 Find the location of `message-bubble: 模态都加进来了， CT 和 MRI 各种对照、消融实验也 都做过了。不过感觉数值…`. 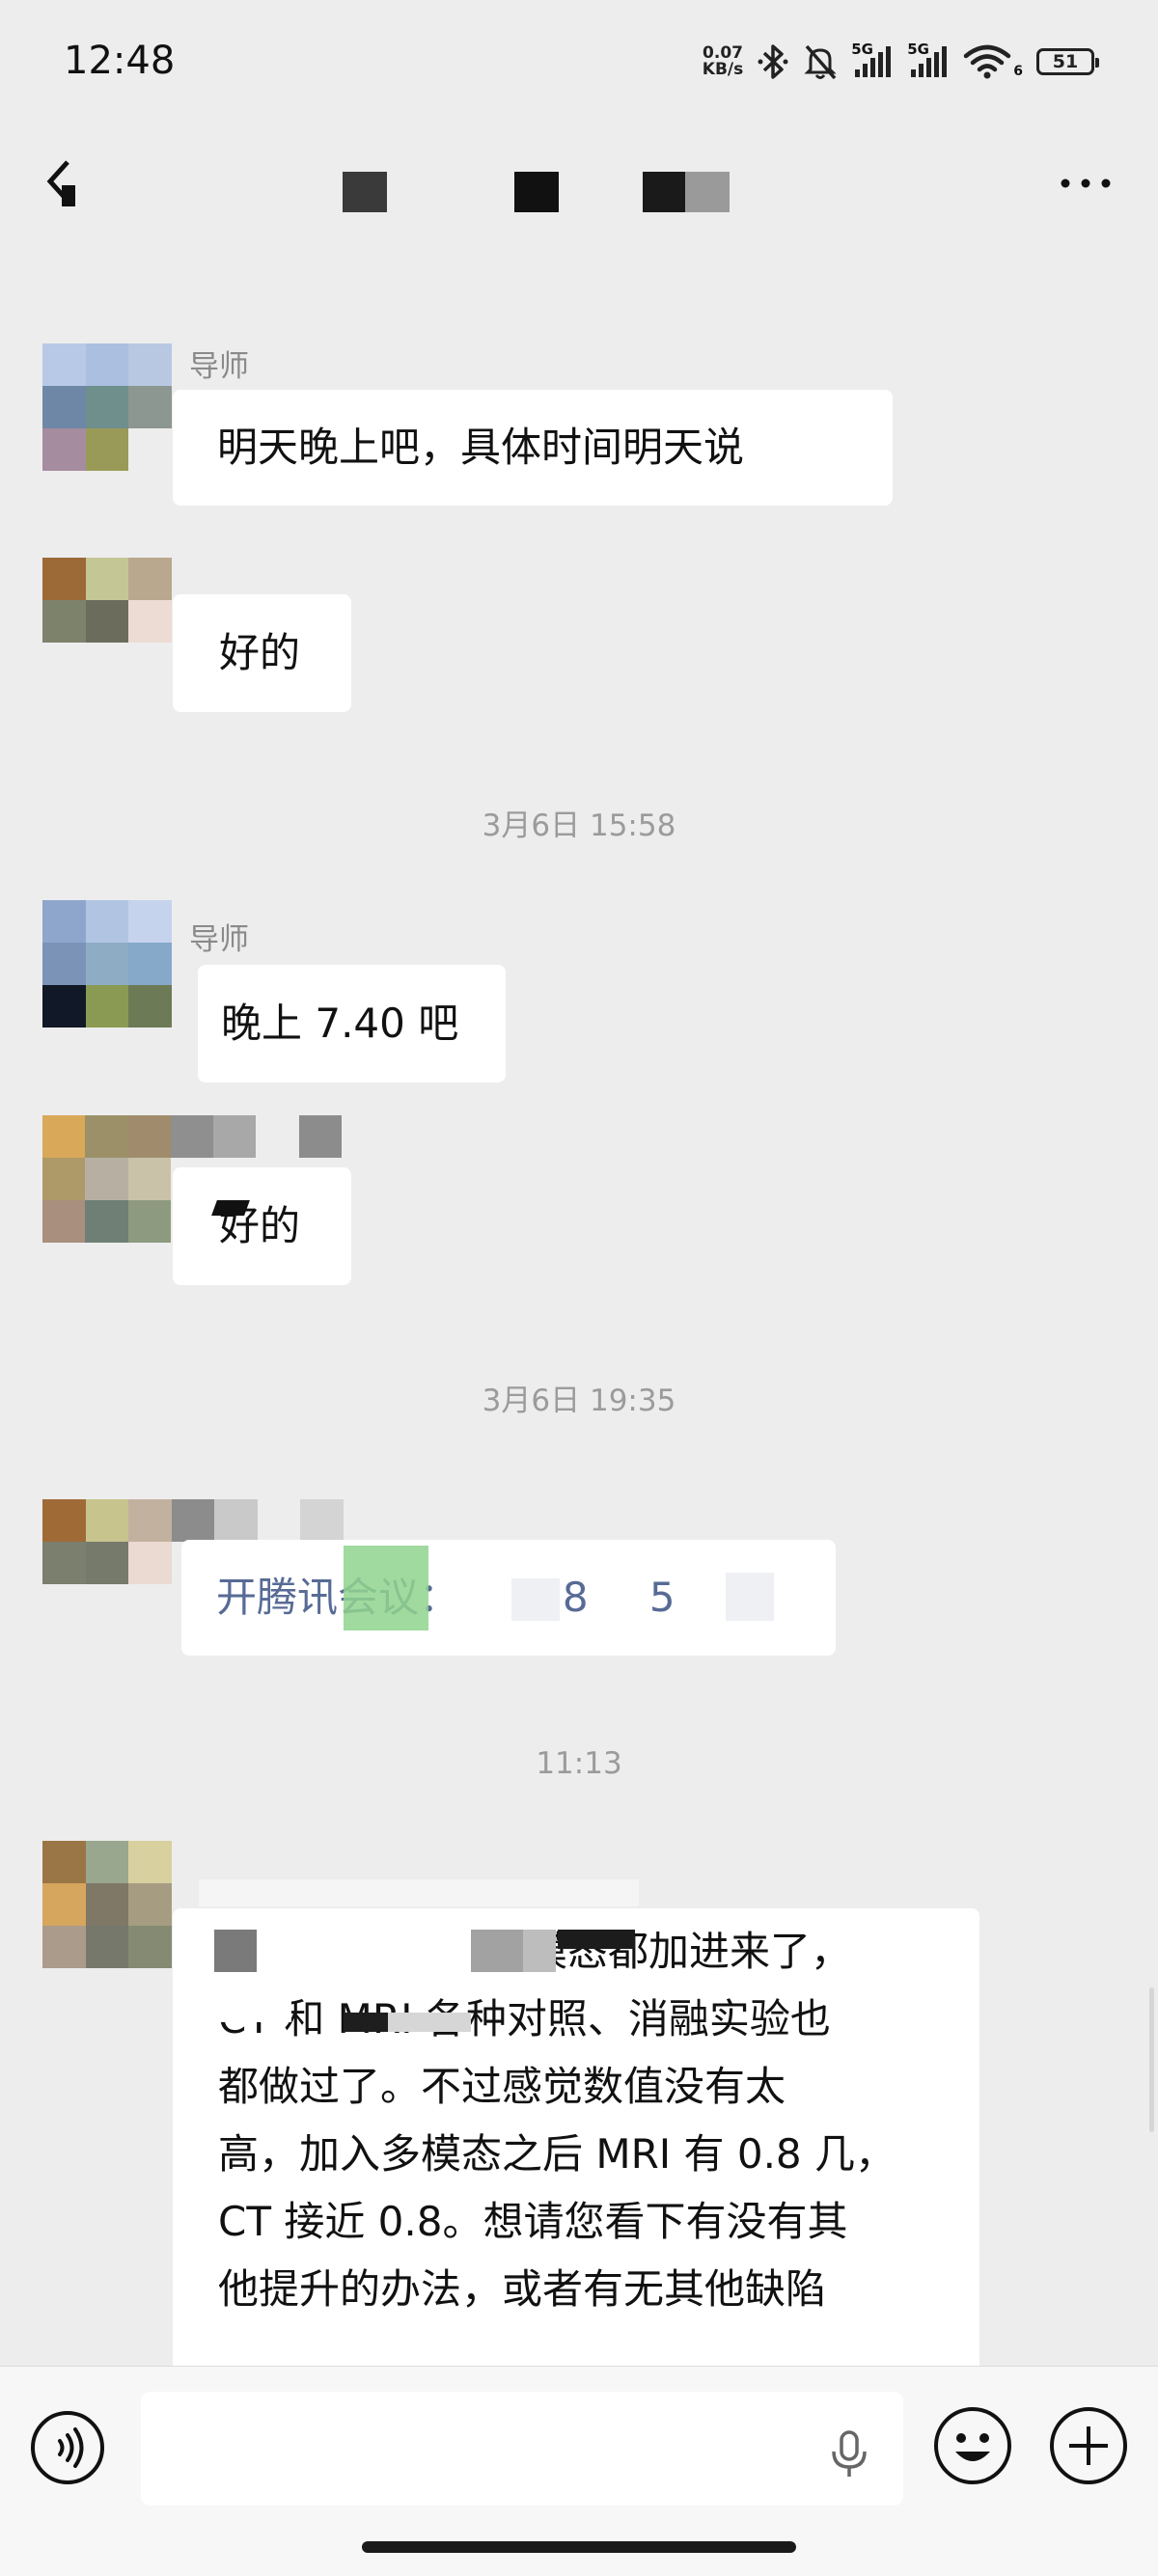

message-bubble: 模态都加进来了， CT 和 MRI 各种对照、消融实验也 都做过了。不过感觉数值… is located at coordinates (576, 2137).